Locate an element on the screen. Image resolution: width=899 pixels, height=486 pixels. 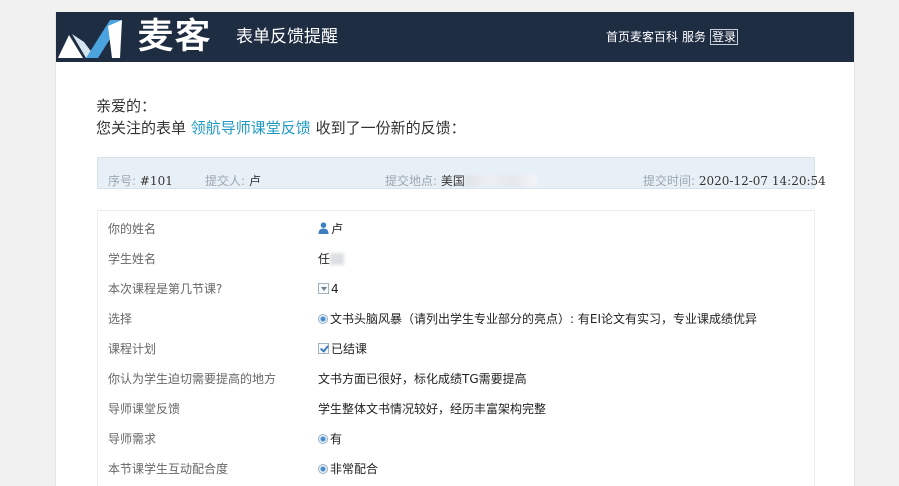
field-value: 学生整体文书情况较好，经历丰富架构完整 is located at coordinates (432, 409).